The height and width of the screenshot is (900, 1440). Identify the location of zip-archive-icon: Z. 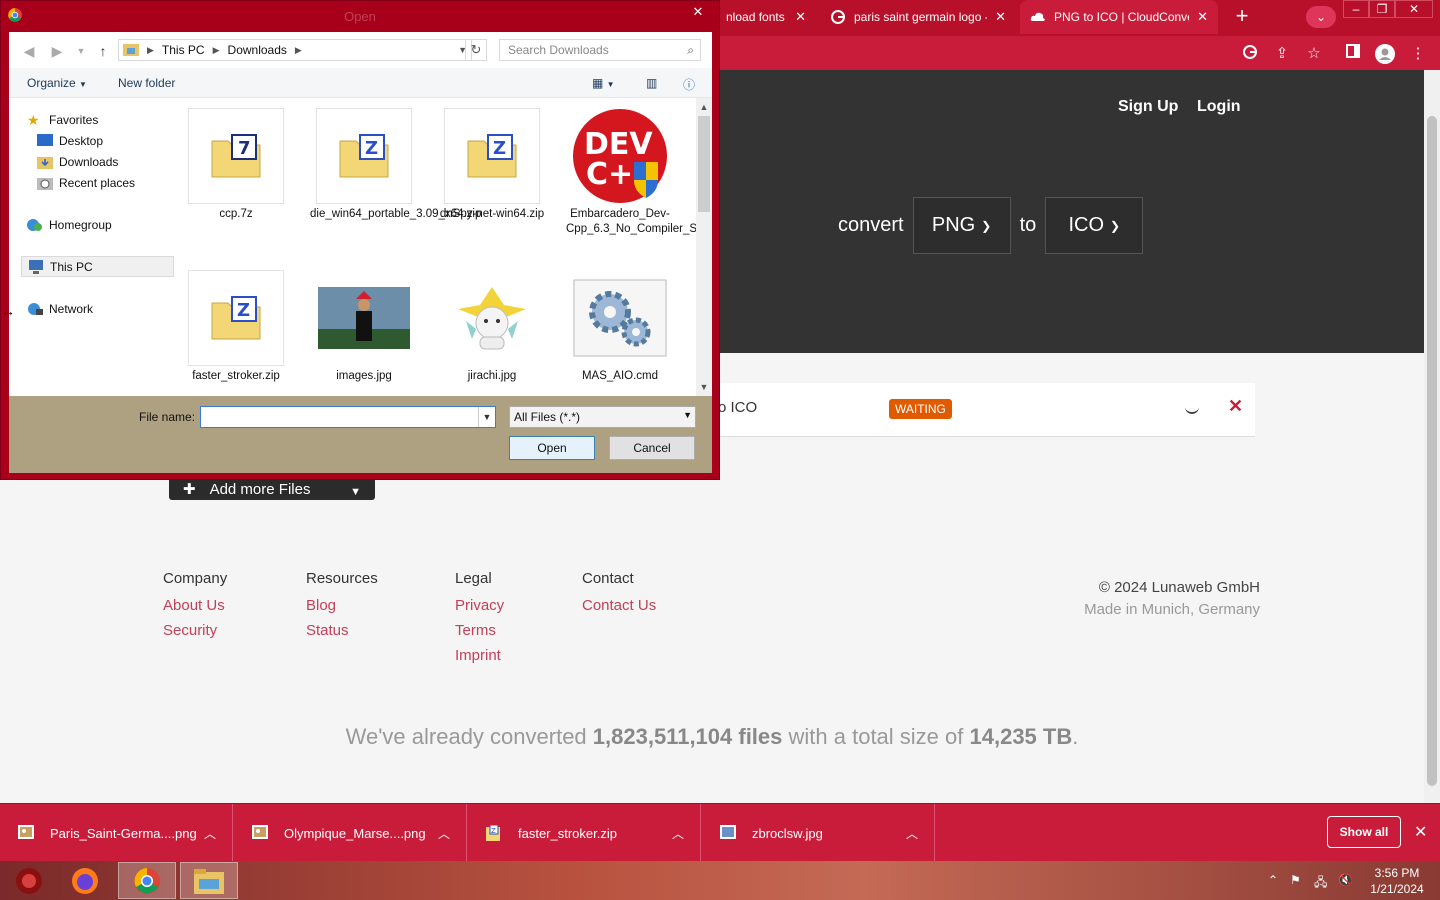
(236, 318).